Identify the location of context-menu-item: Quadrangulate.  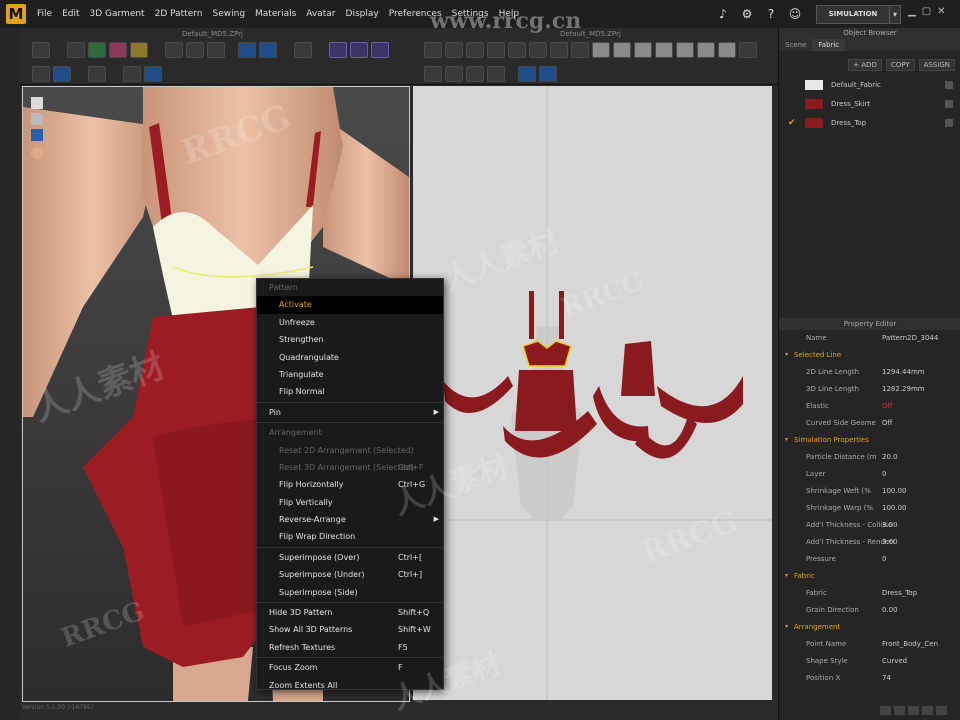
(350, 357).